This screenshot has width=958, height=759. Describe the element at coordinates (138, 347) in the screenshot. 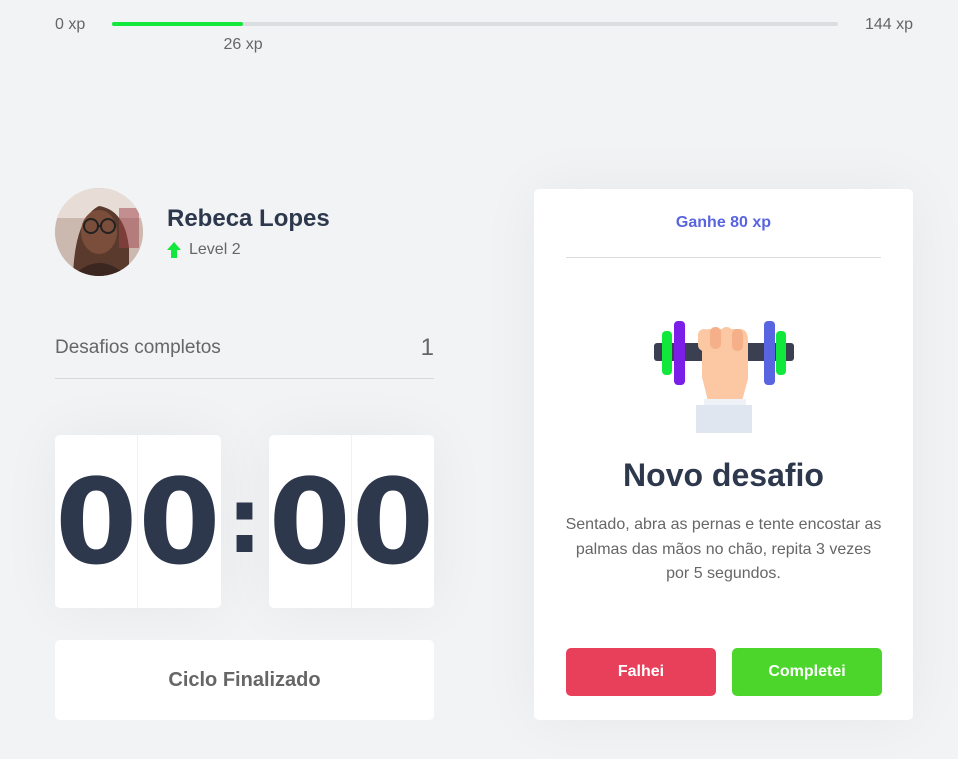

I see `completed-challenges-label: Desafios completos` at that location.